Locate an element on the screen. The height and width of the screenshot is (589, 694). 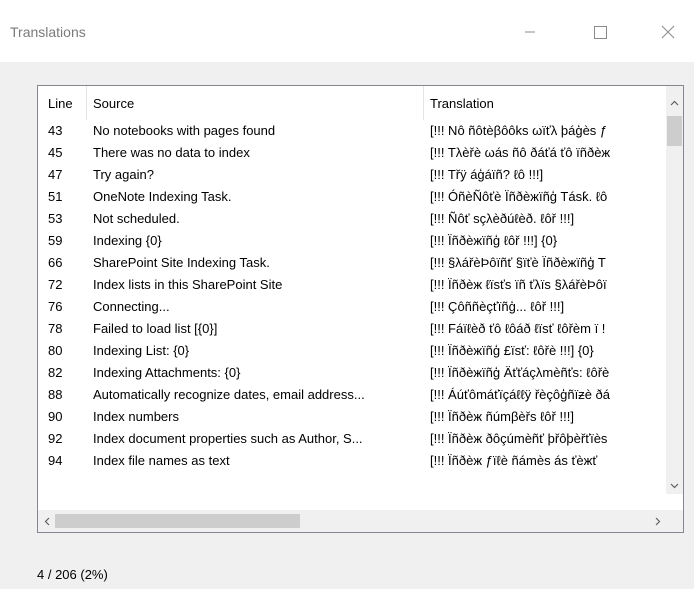
vertical-scroll-thumb is located at coordinates (674, 131).